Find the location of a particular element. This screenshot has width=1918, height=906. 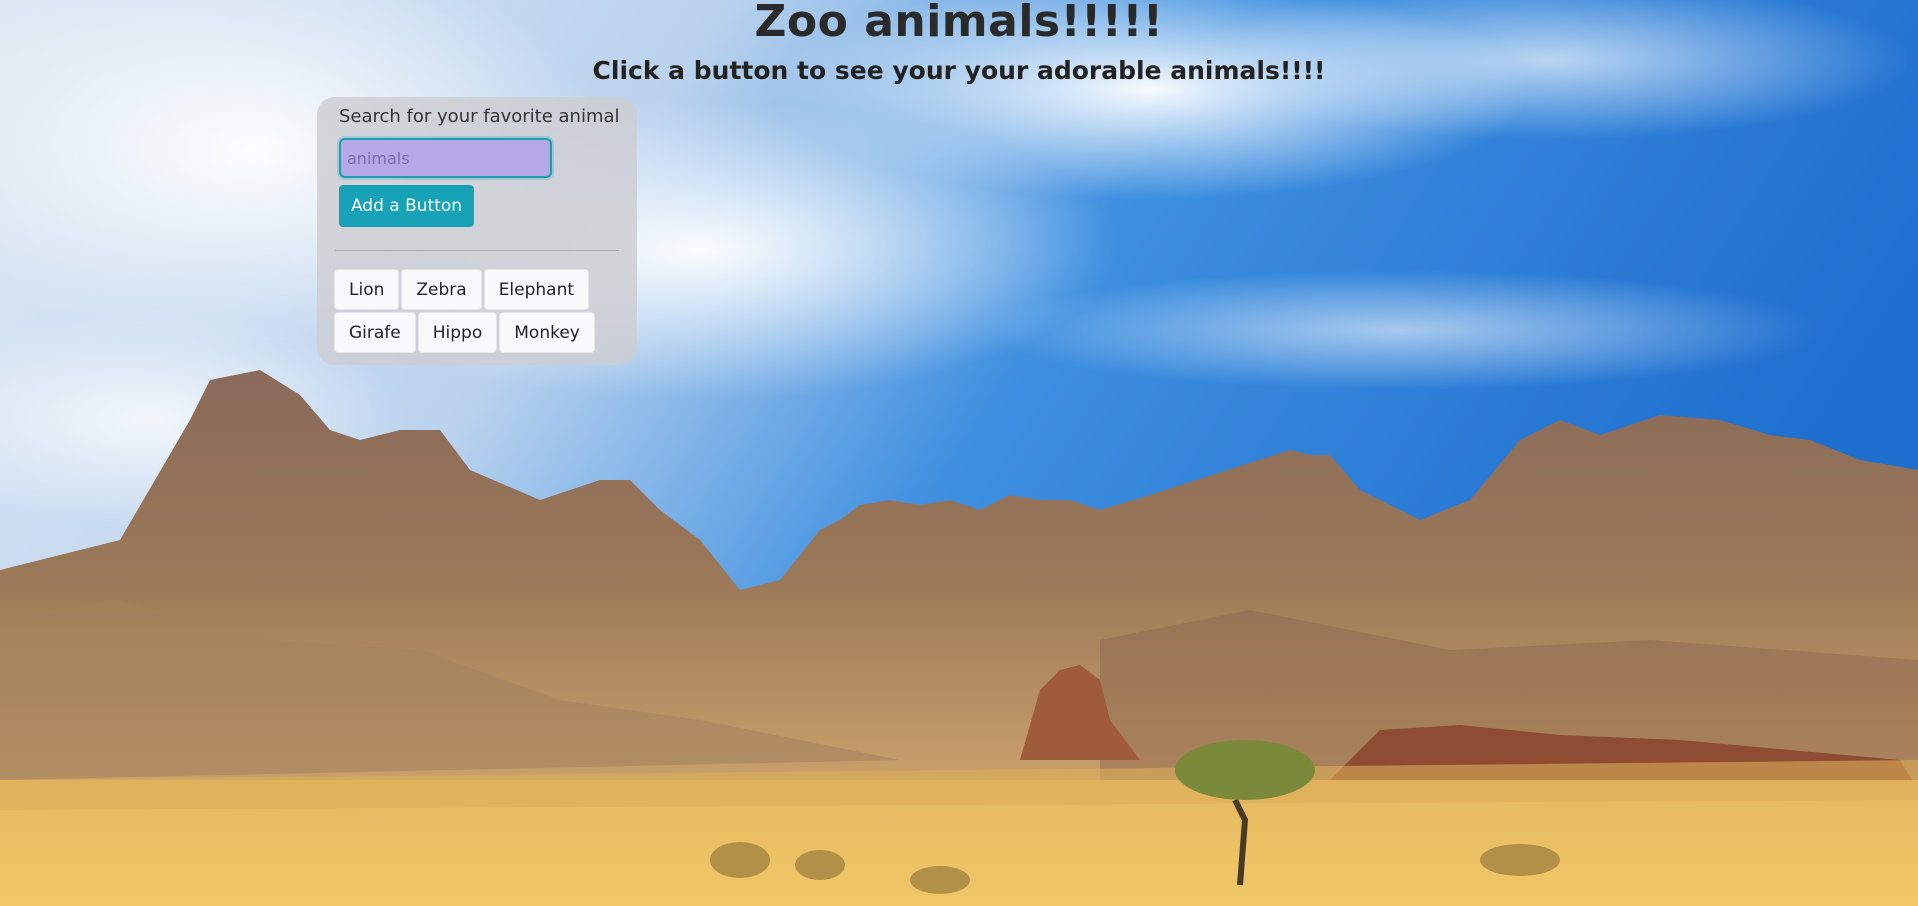

animal-button-row: Girafe Hippo Monkey is located at coordinates (479, 332).